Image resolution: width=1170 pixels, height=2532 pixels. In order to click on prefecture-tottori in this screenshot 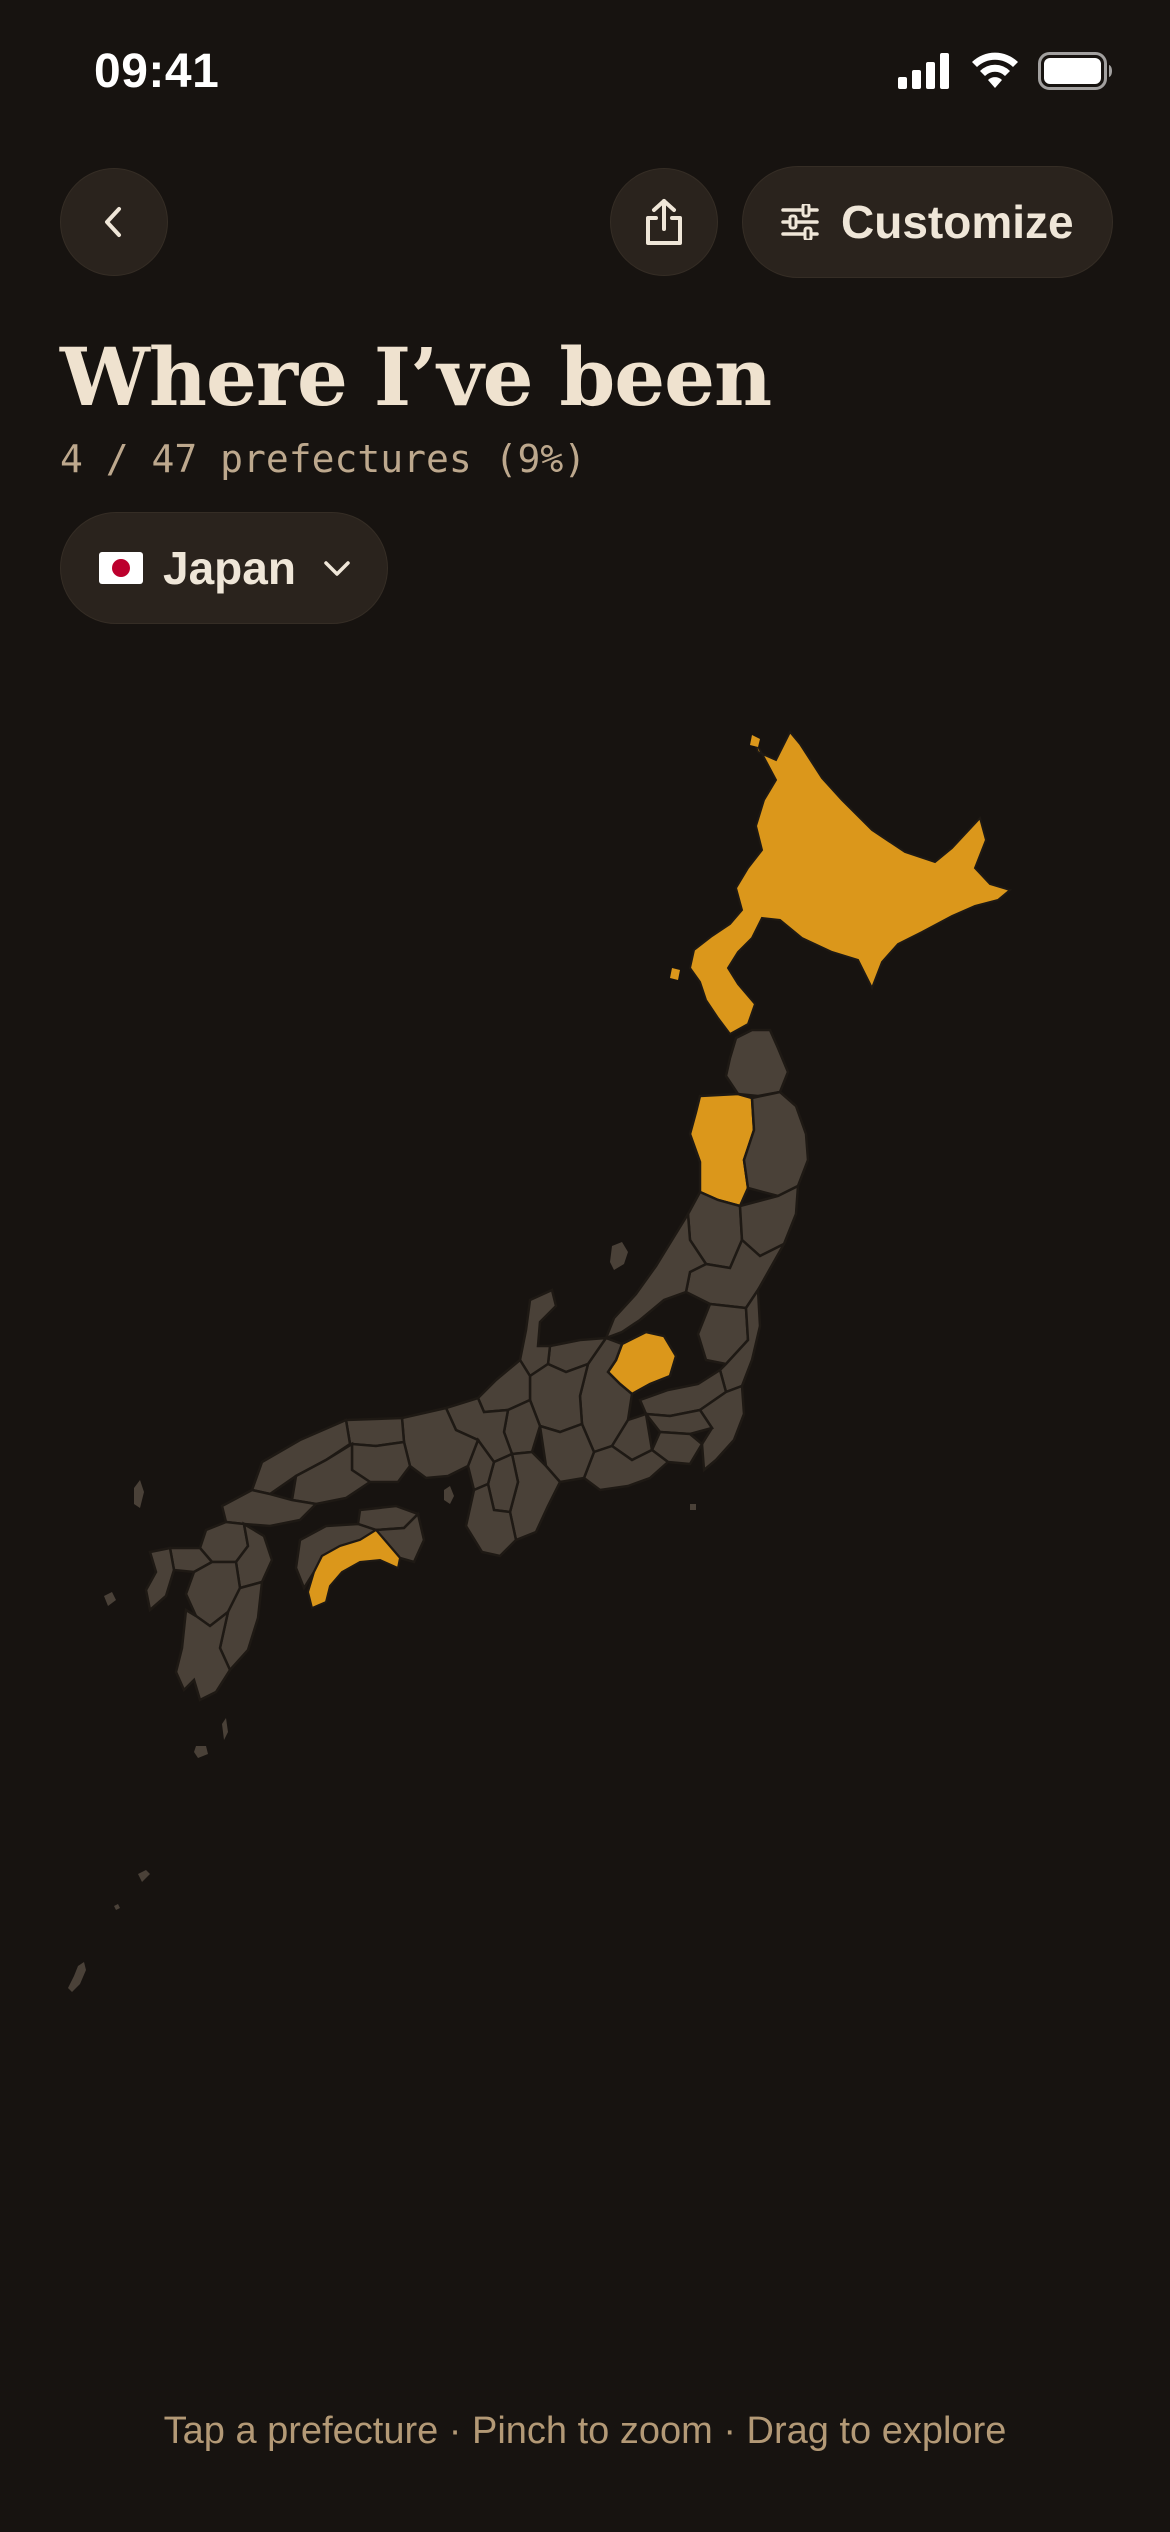, I will do `click(375, 1432)`.